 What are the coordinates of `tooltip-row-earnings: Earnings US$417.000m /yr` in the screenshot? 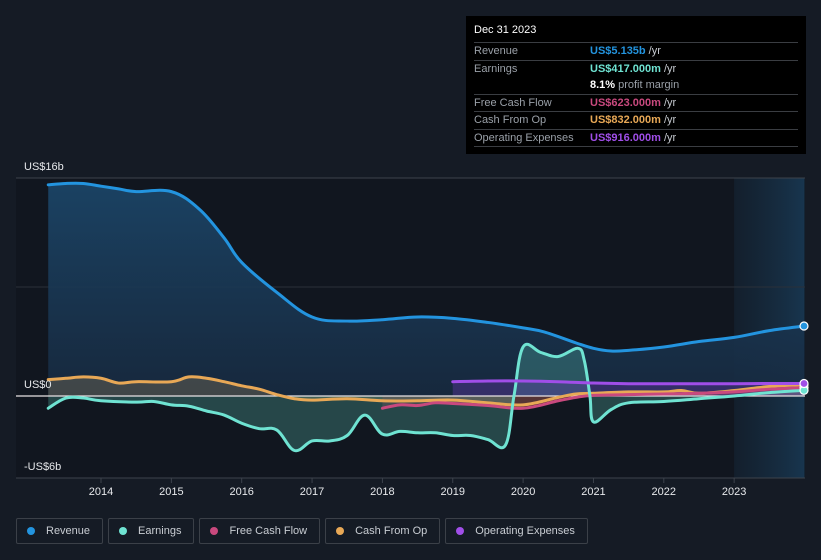 It's located at (636, 69).